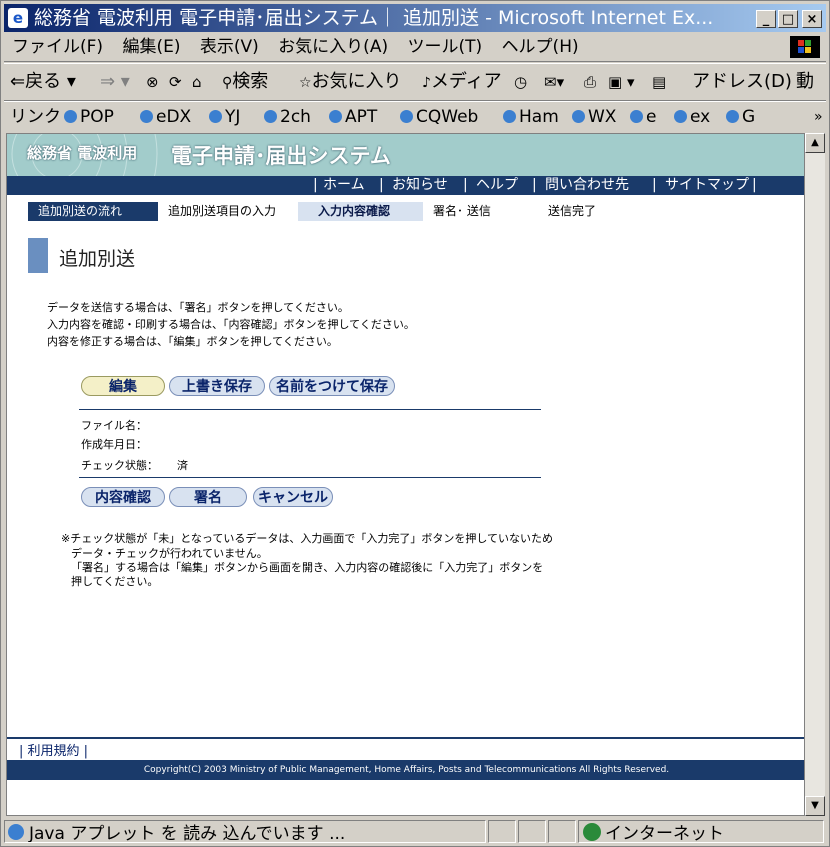 The height and width of the screenshot is (847, 830). I want to click on forward-button: ⇒ ▾, so click(115, 82).